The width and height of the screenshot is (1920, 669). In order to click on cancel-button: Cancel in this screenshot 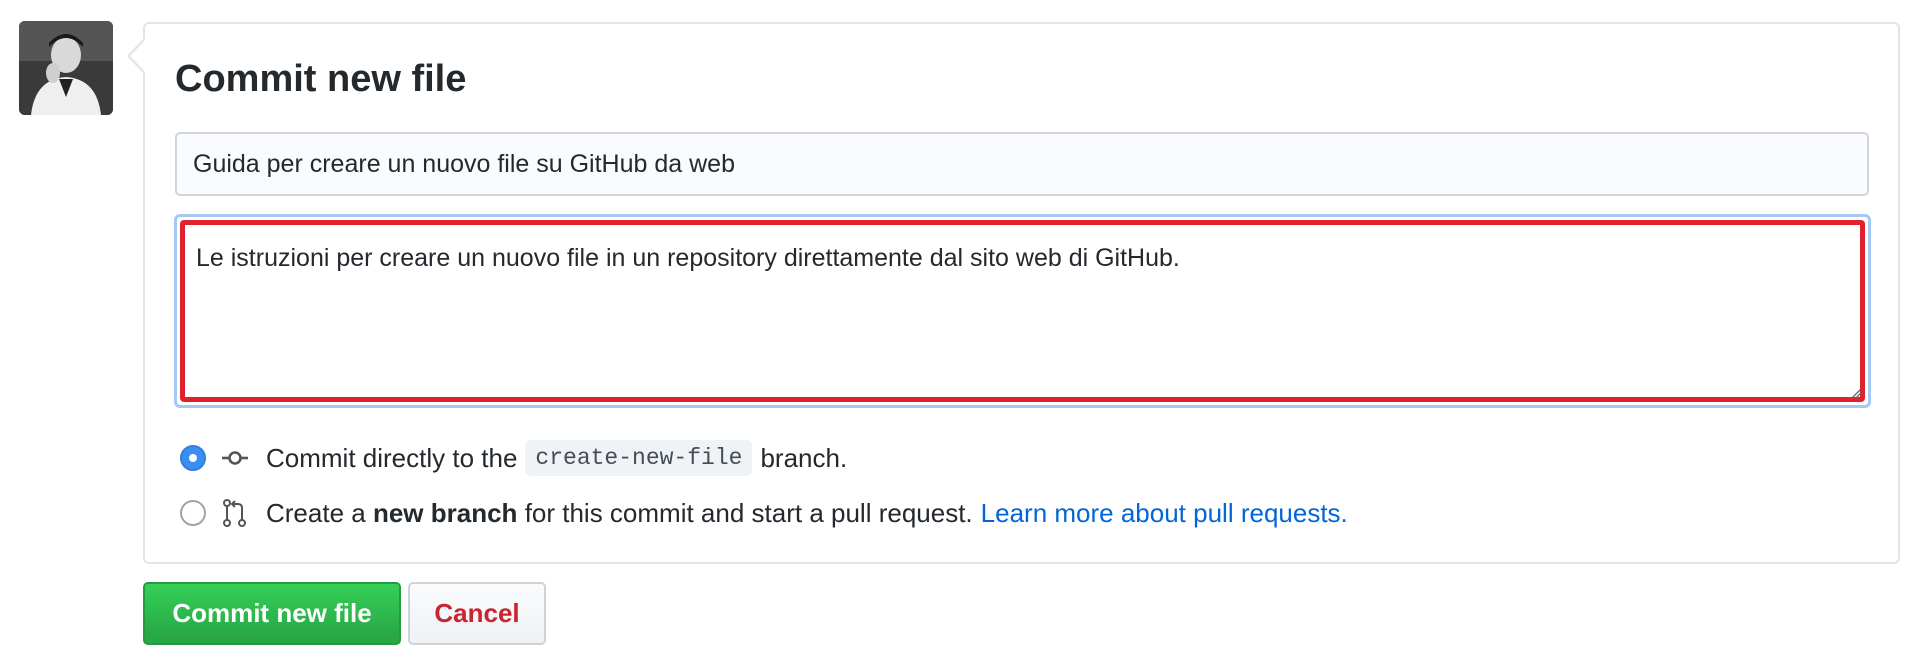, I will do `click(477, 613)`.